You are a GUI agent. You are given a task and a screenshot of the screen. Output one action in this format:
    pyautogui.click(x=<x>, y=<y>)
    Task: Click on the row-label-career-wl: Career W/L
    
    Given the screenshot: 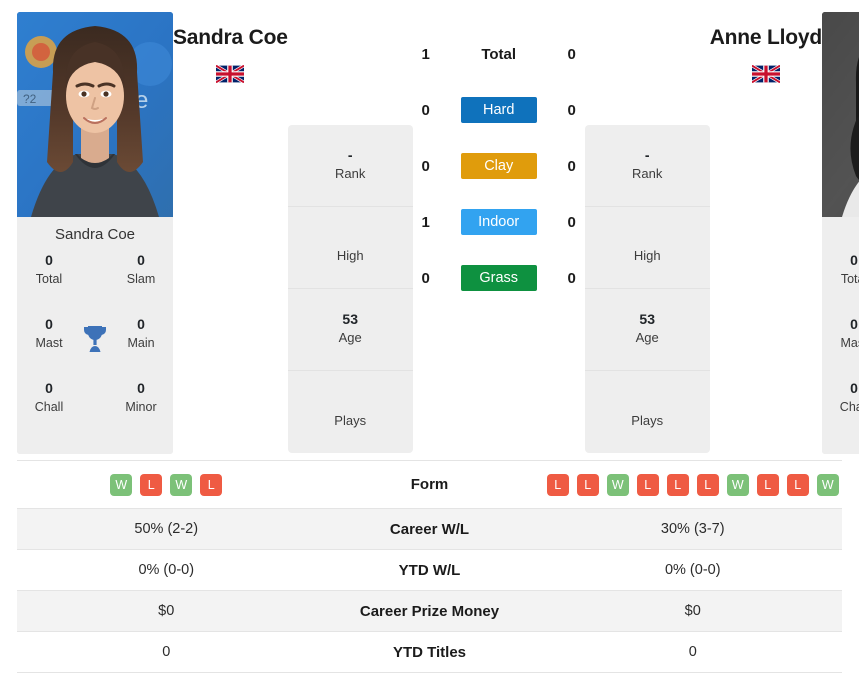 What is the action you would take?
    pyautogui.click(x=429, y=529)
    